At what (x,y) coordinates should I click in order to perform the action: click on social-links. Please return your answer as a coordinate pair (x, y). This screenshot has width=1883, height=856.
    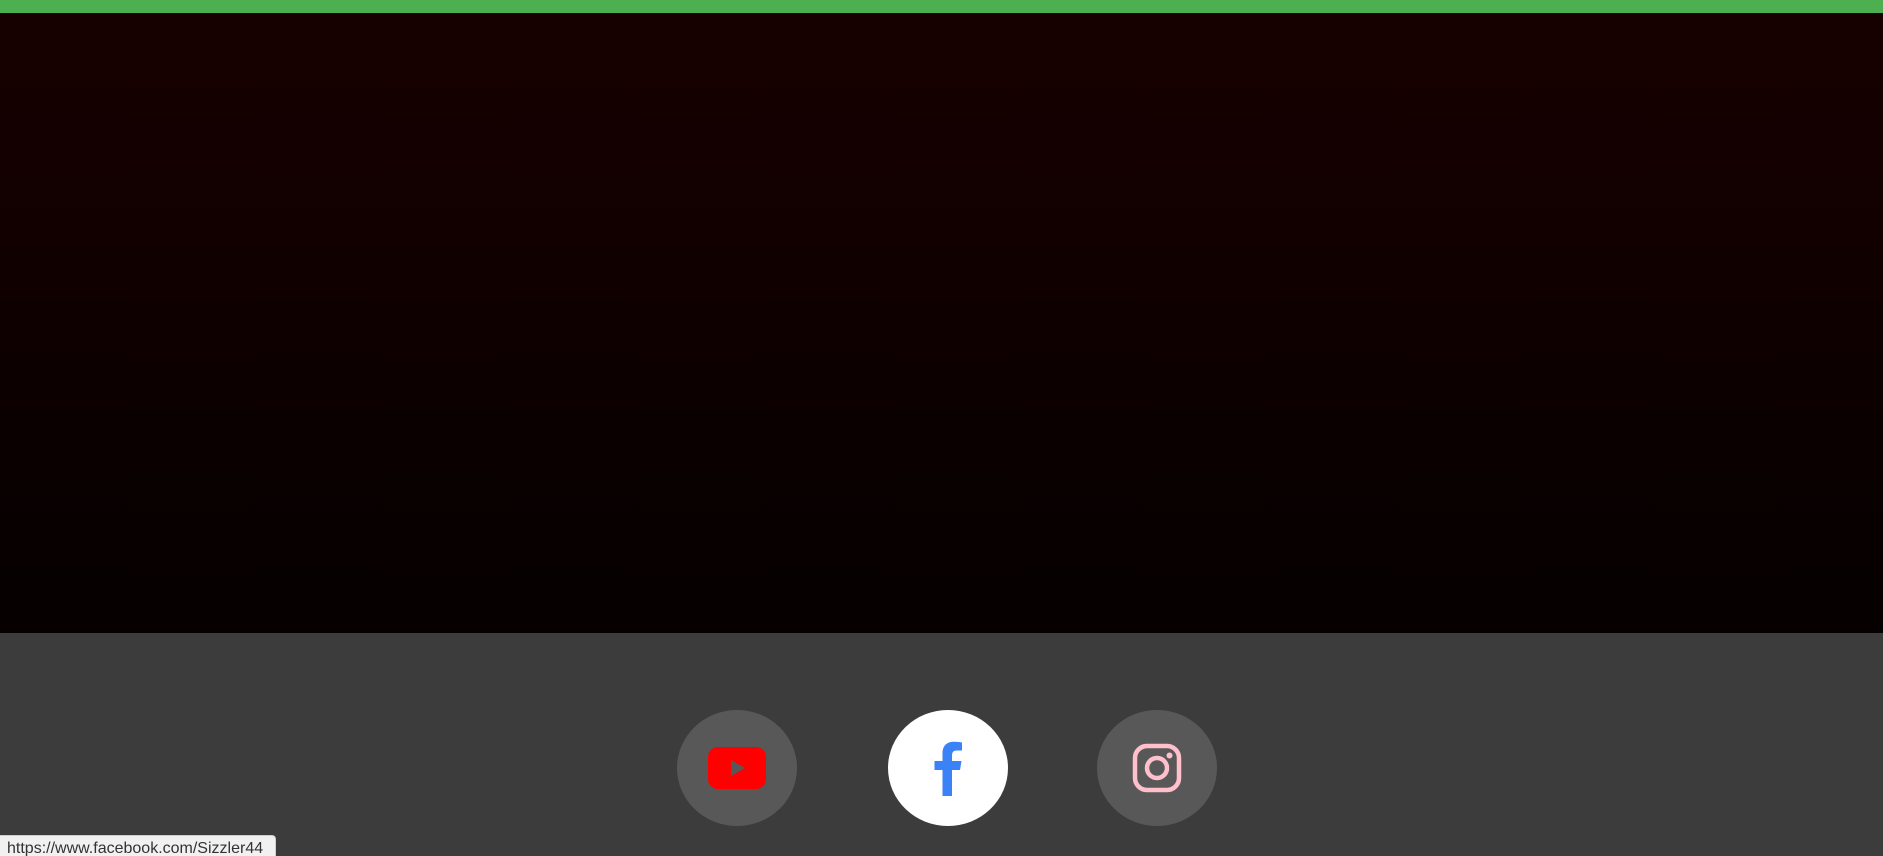
    Looking at the image, I should click on (941, 768).